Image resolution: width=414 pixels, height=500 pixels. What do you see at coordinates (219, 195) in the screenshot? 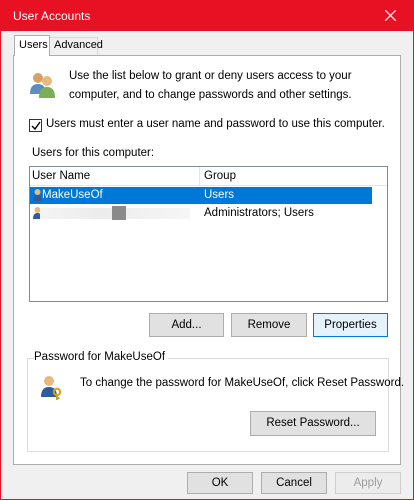
I see `user-group-cell: Users` at bounding box center [219, 195].